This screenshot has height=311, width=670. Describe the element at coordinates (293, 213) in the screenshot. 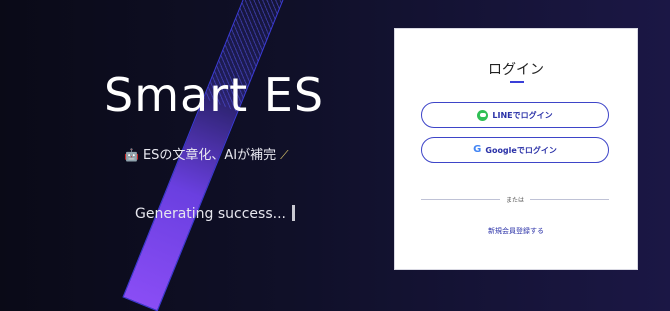

I see `typing-cursor` at that location.